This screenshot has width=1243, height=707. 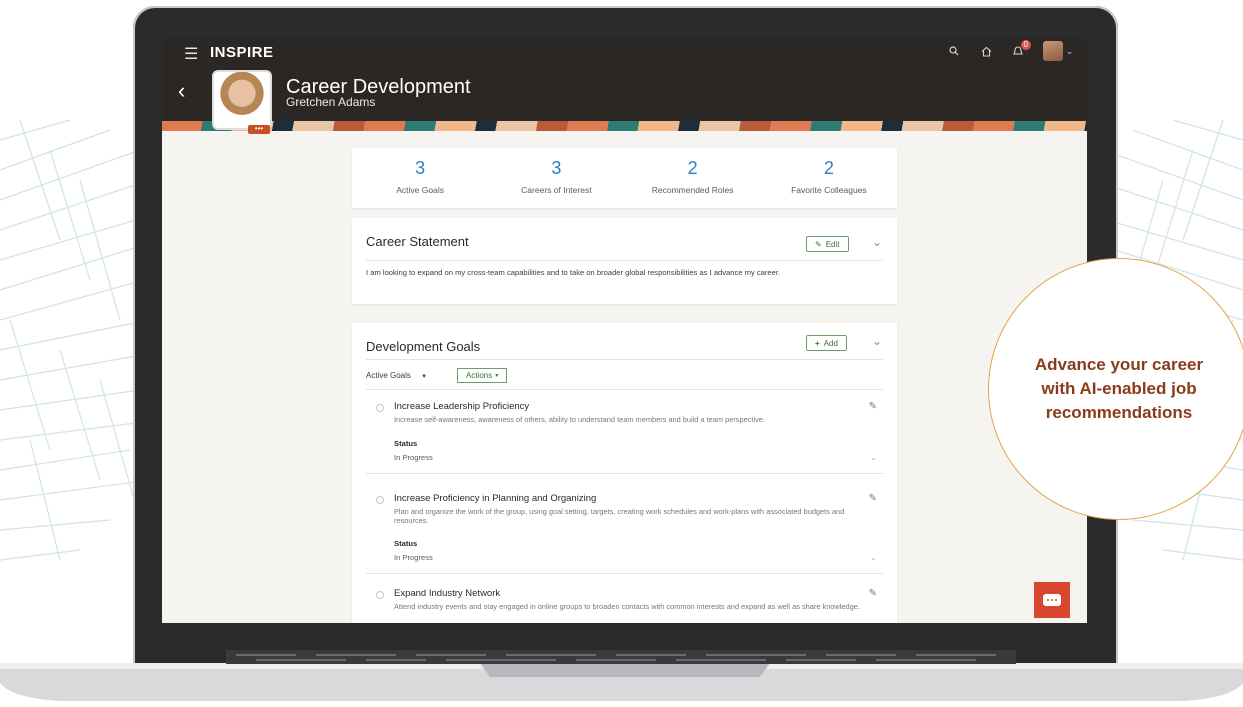 I want to click on stat-recommended-roles: 2 Recommended Roles, so click(x=693, y=178).